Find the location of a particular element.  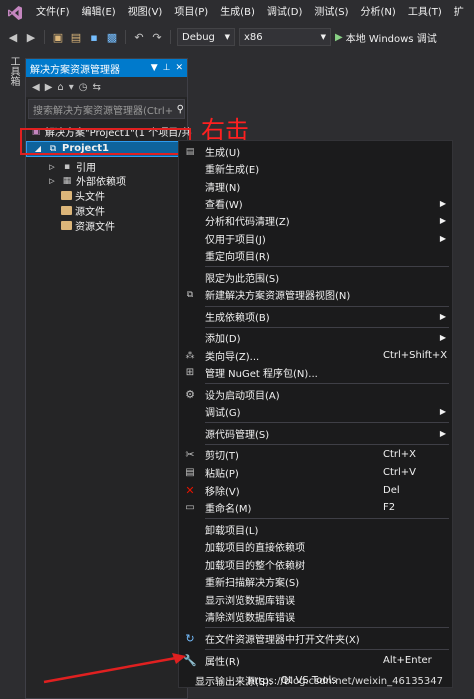

platform-dropdown: x86 ▼ is located at coordinates (285, 37).